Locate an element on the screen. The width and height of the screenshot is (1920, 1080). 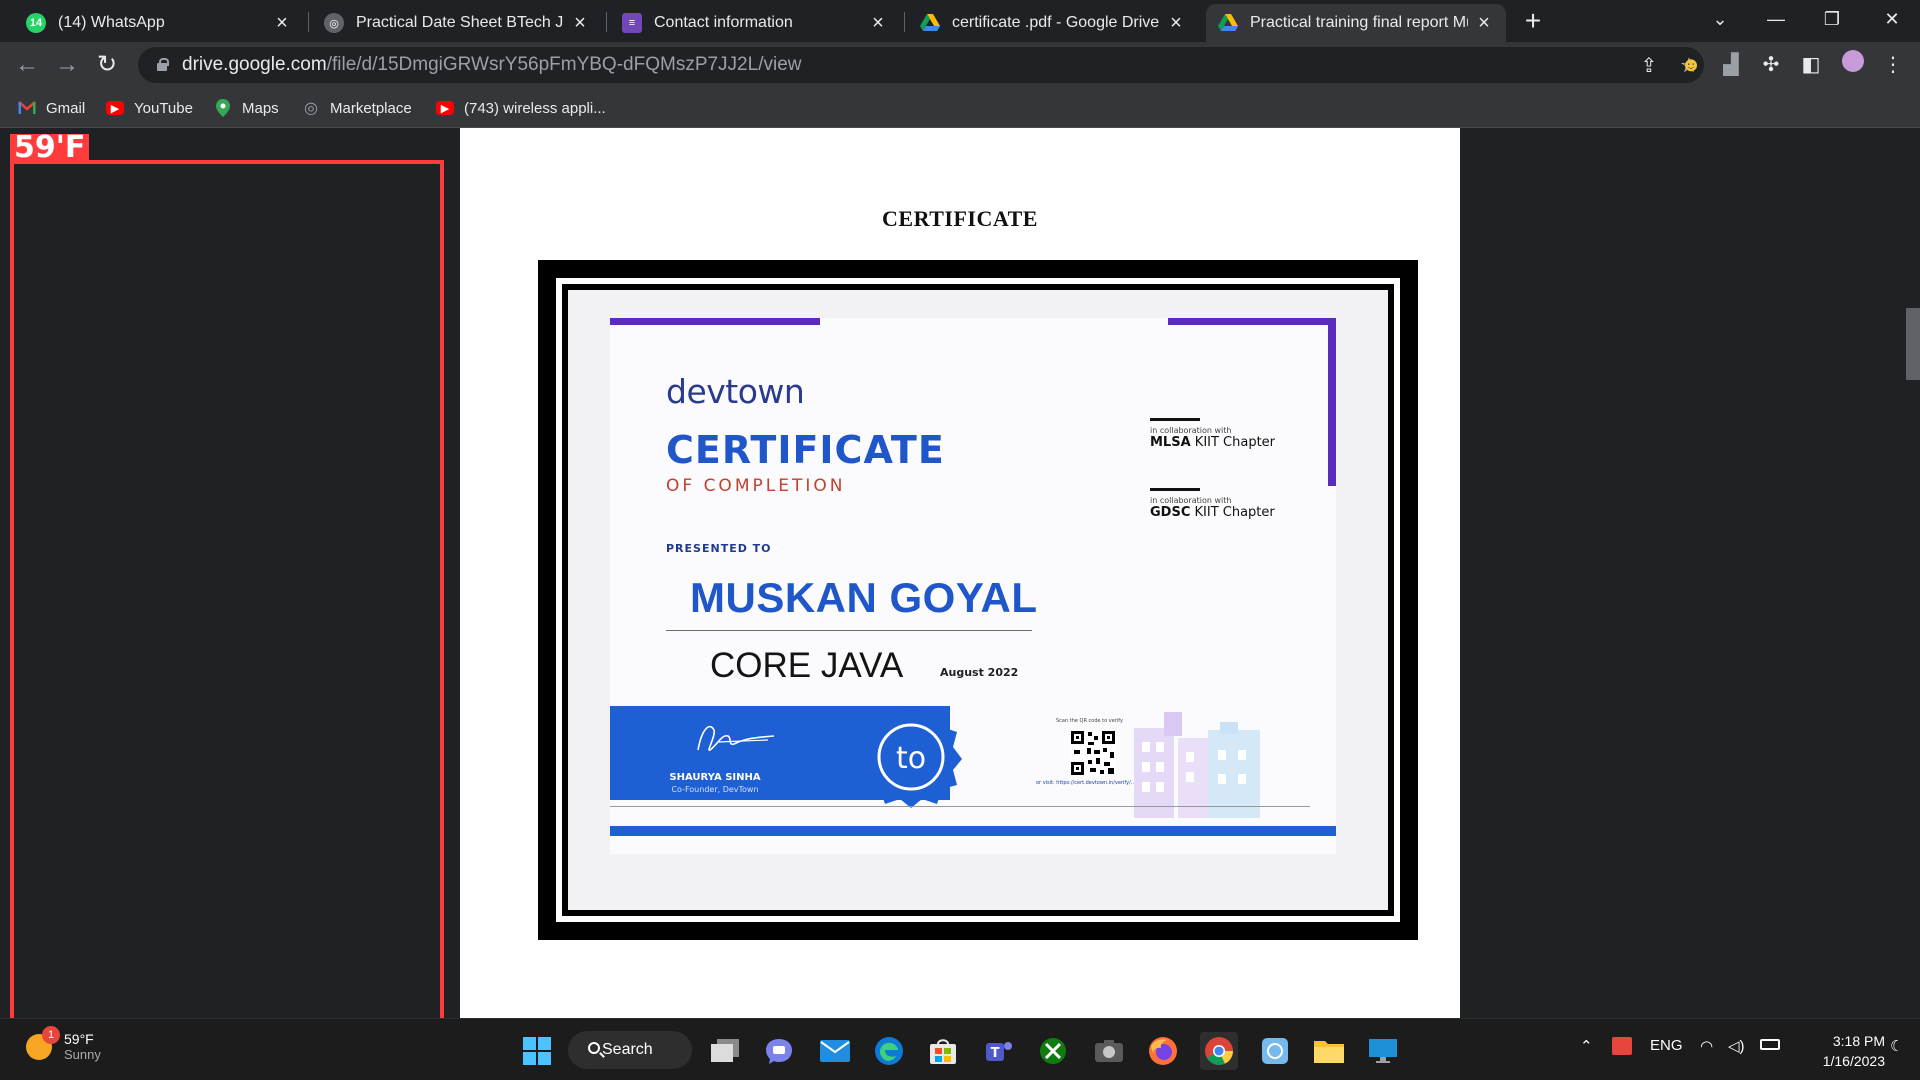
chrome-icon is located at coordinates (1219, 1051).